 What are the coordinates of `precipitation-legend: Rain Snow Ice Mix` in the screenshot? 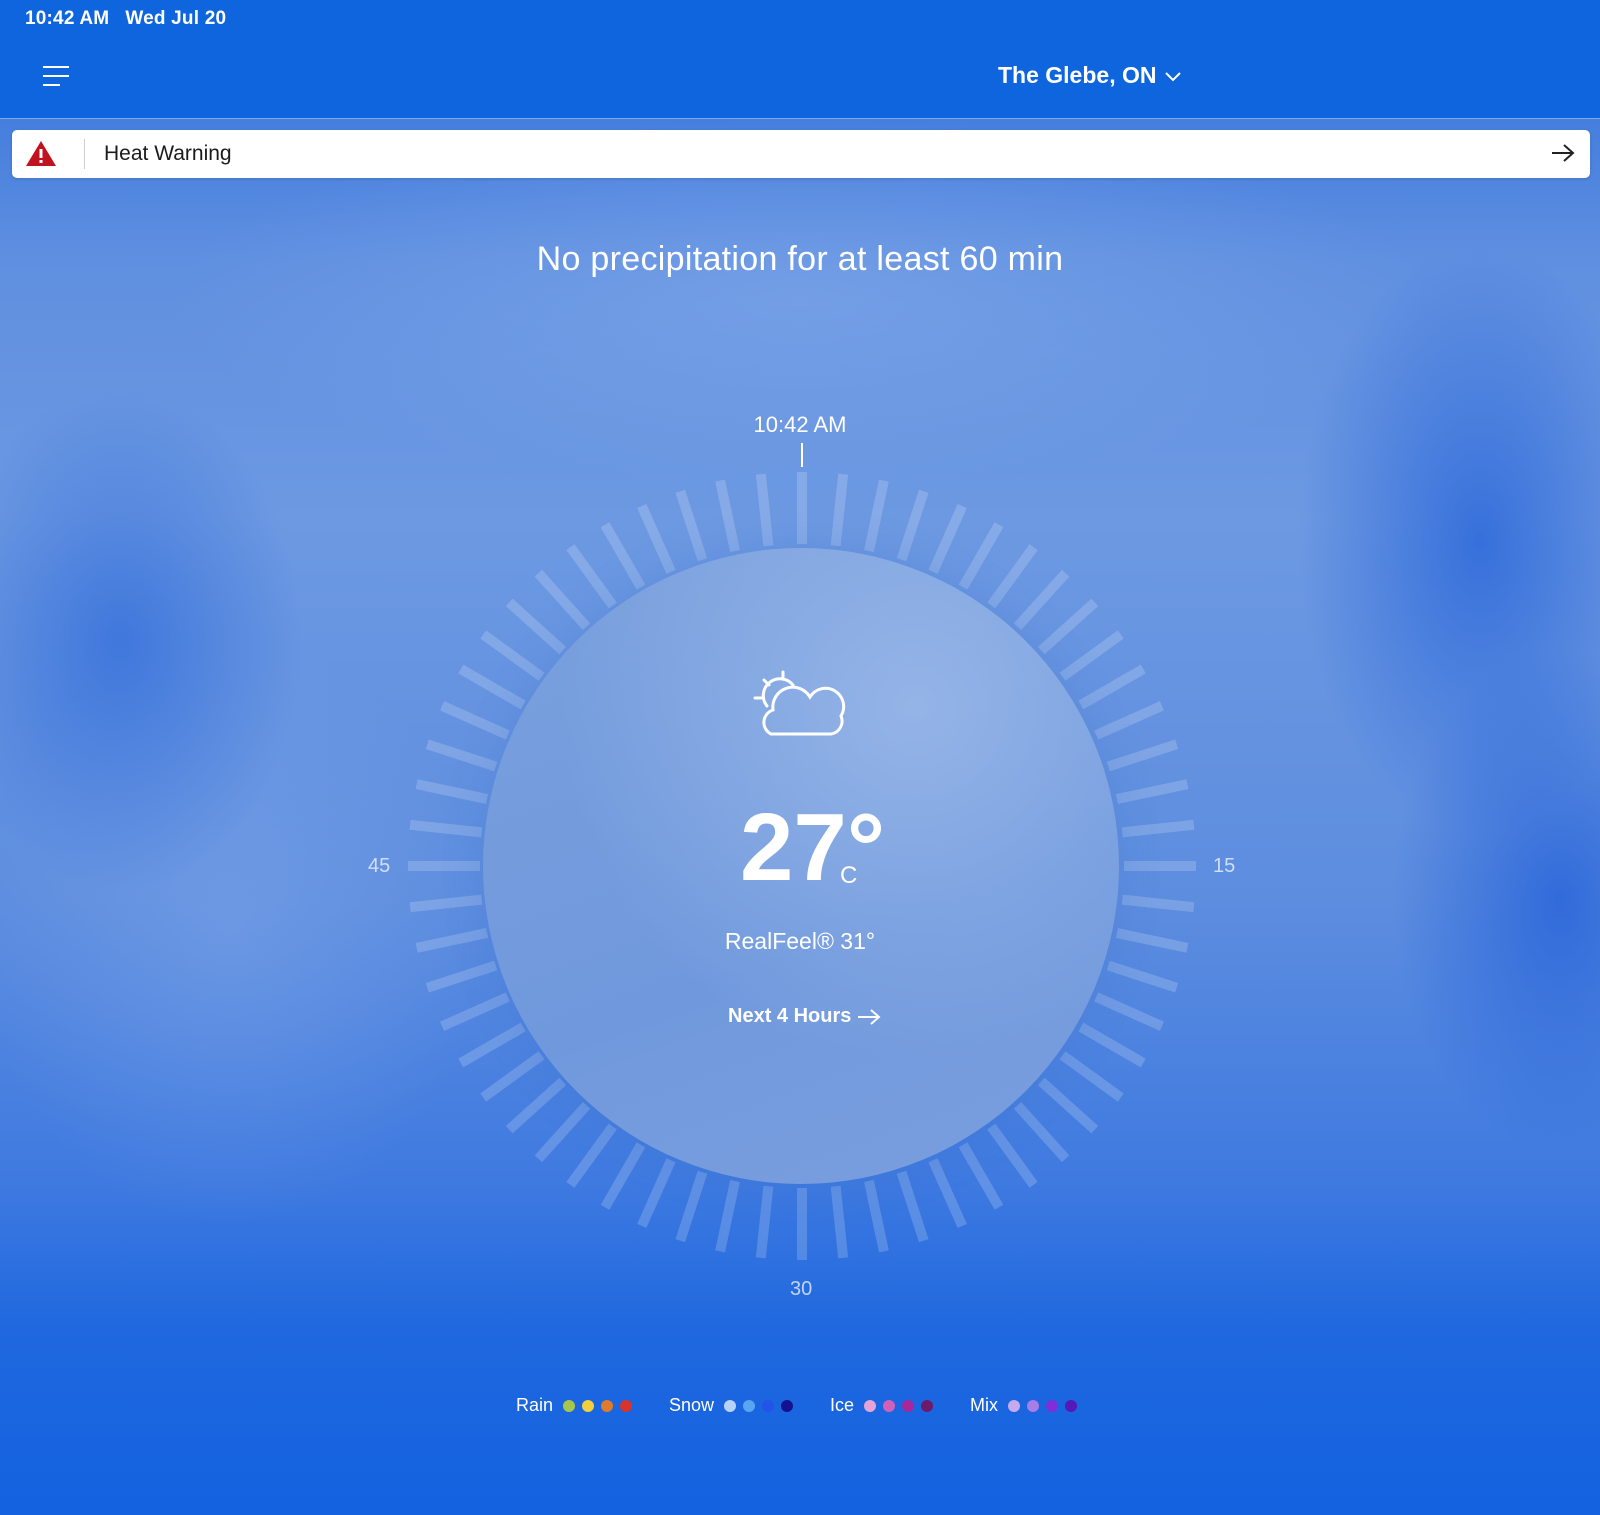 It's located at (800, 1405).